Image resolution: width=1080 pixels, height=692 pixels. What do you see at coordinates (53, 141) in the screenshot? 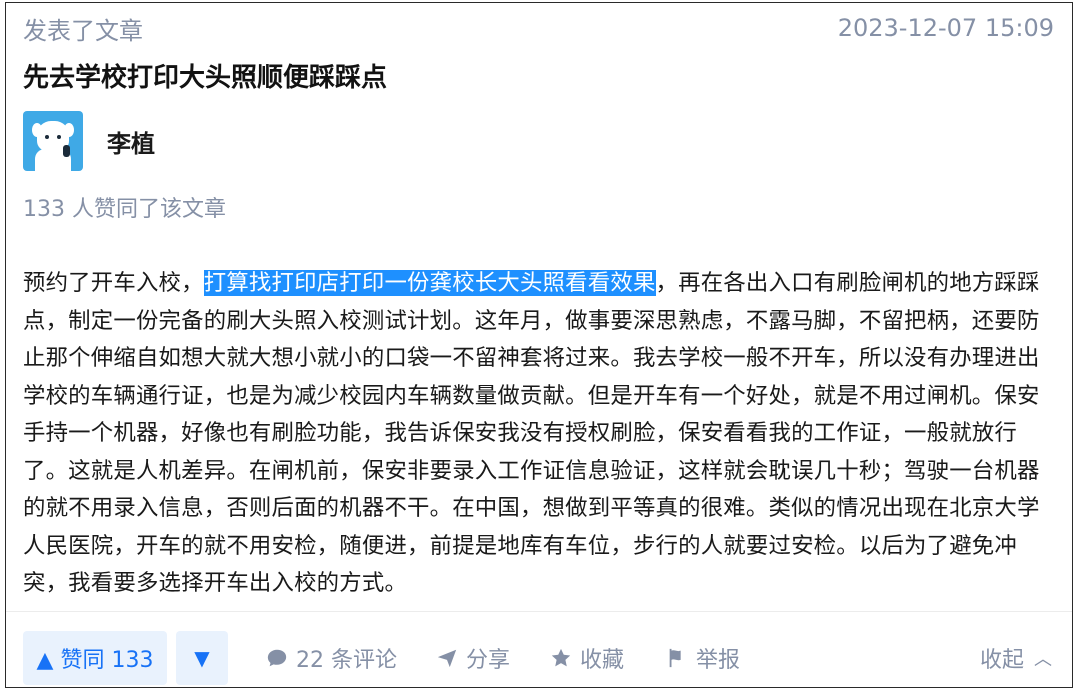
I see `avatar` at bounding box center [53, 141].